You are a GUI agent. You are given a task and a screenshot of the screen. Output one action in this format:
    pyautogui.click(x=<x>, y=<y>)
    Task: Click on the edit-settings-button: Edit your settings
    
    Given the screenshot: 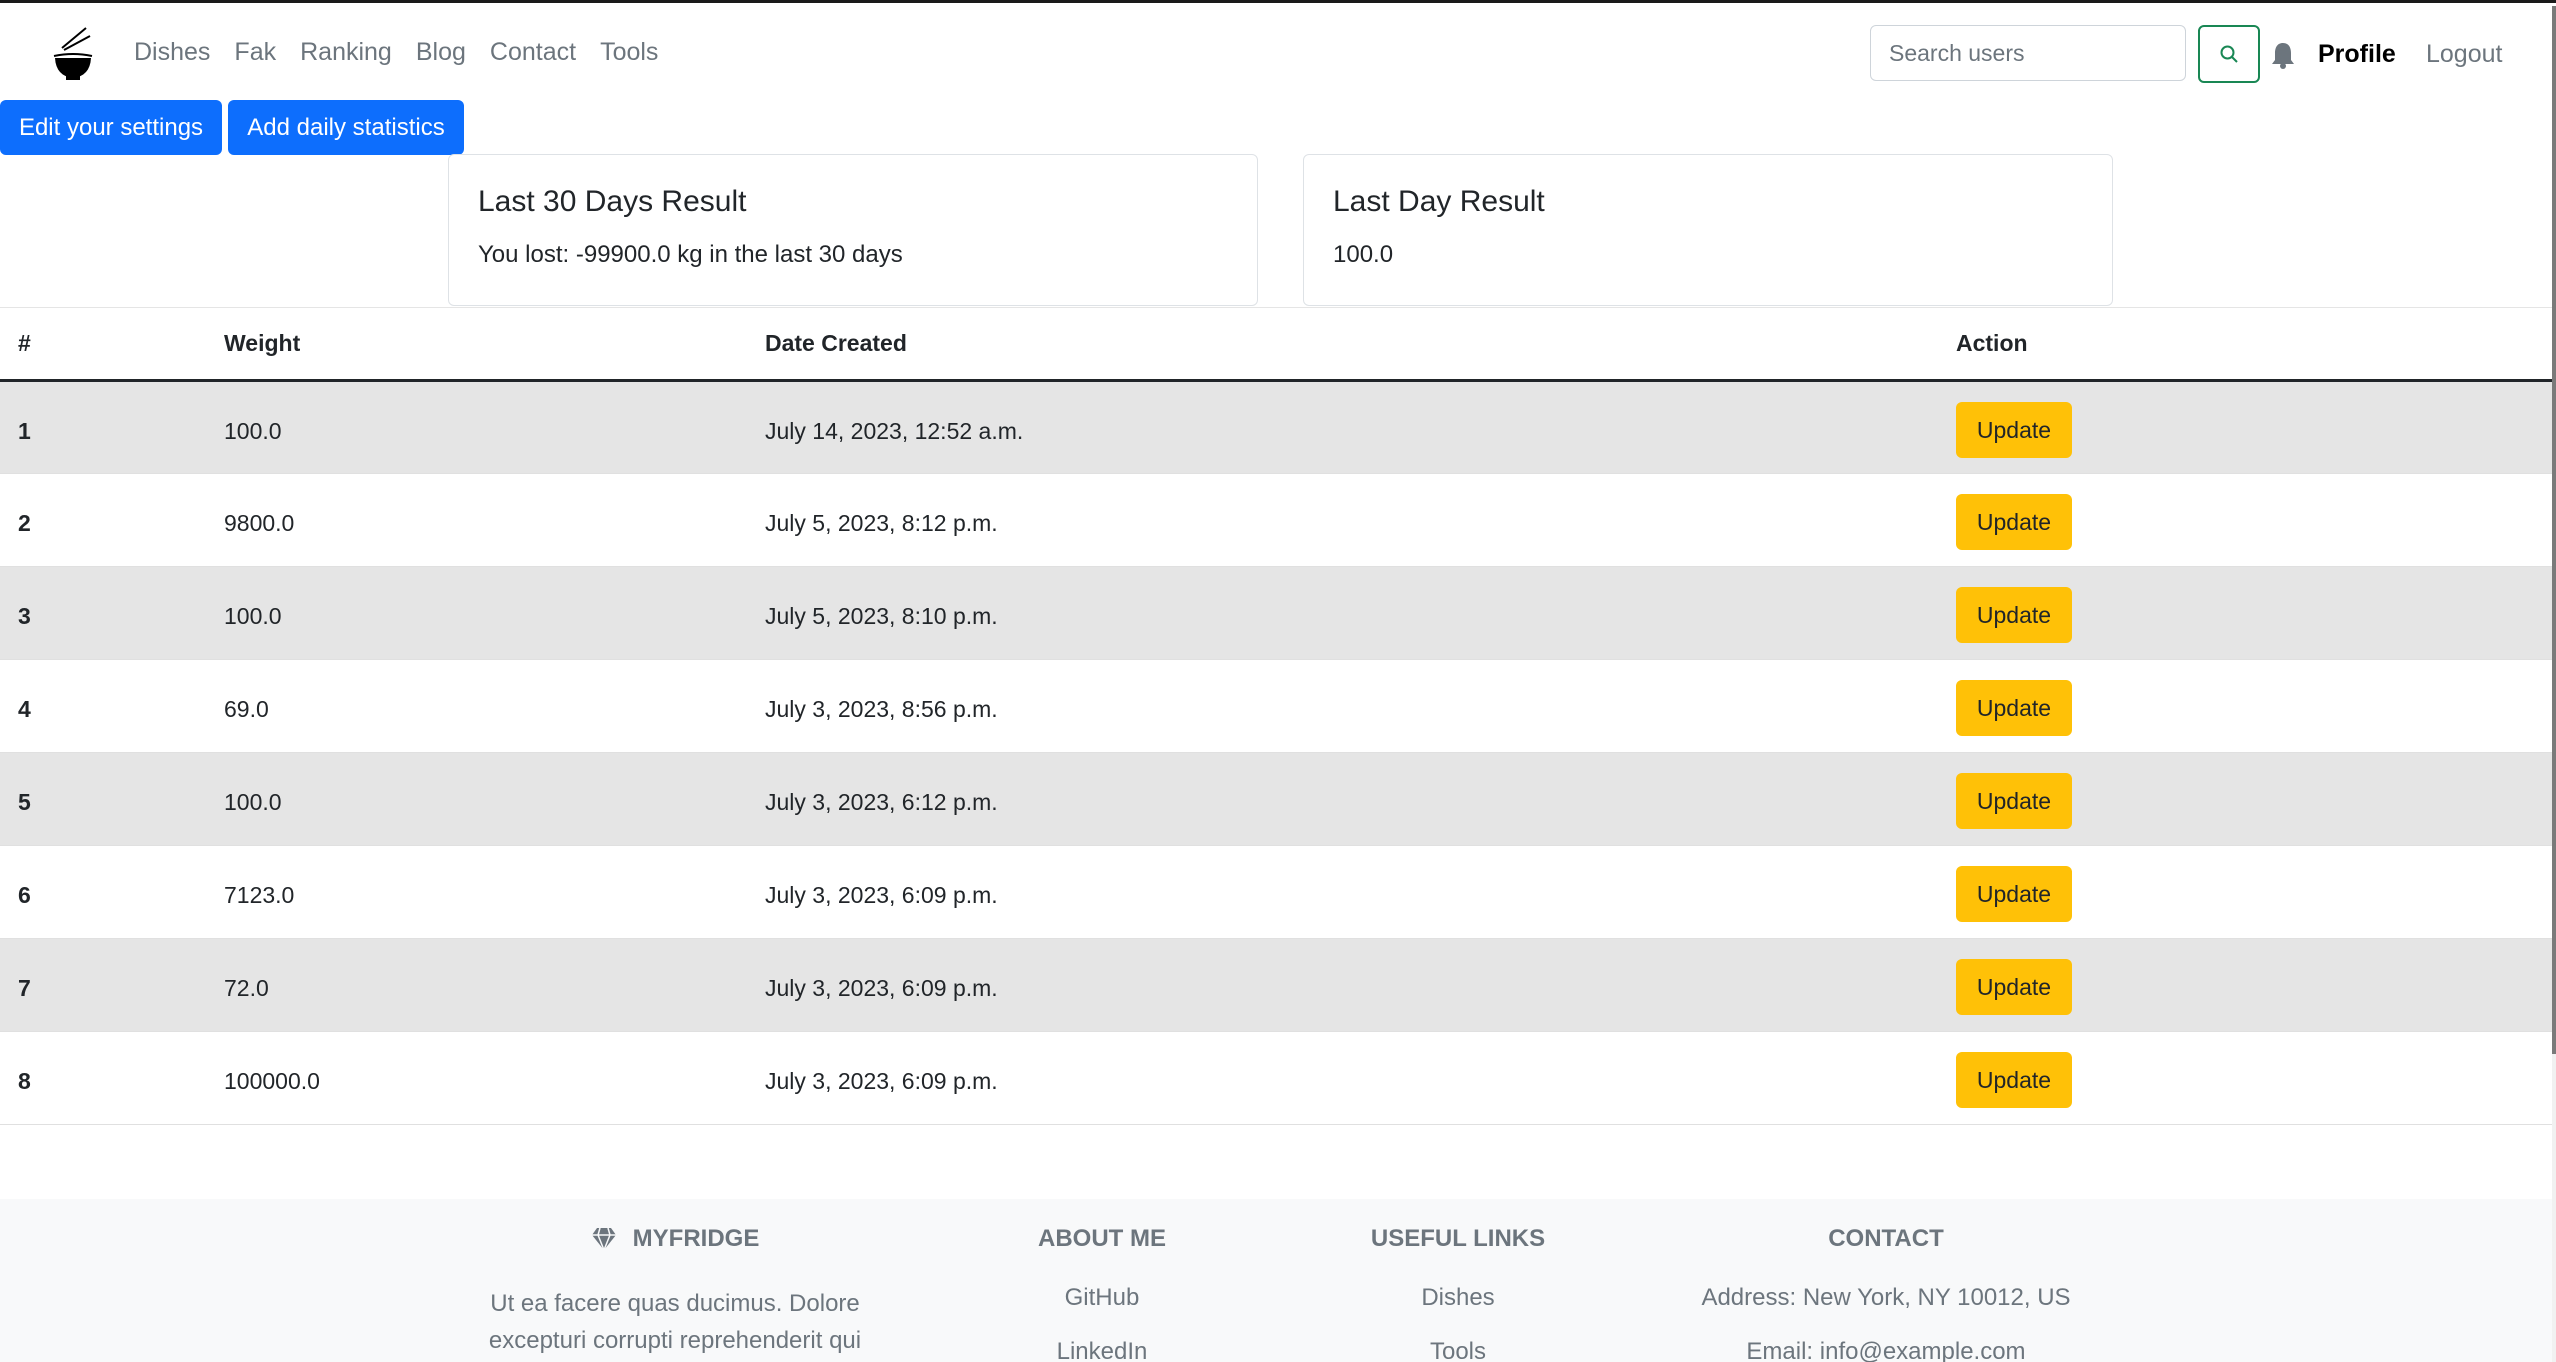 What is the action you would take?
    pyautogui.click(x=111, y=127)
    